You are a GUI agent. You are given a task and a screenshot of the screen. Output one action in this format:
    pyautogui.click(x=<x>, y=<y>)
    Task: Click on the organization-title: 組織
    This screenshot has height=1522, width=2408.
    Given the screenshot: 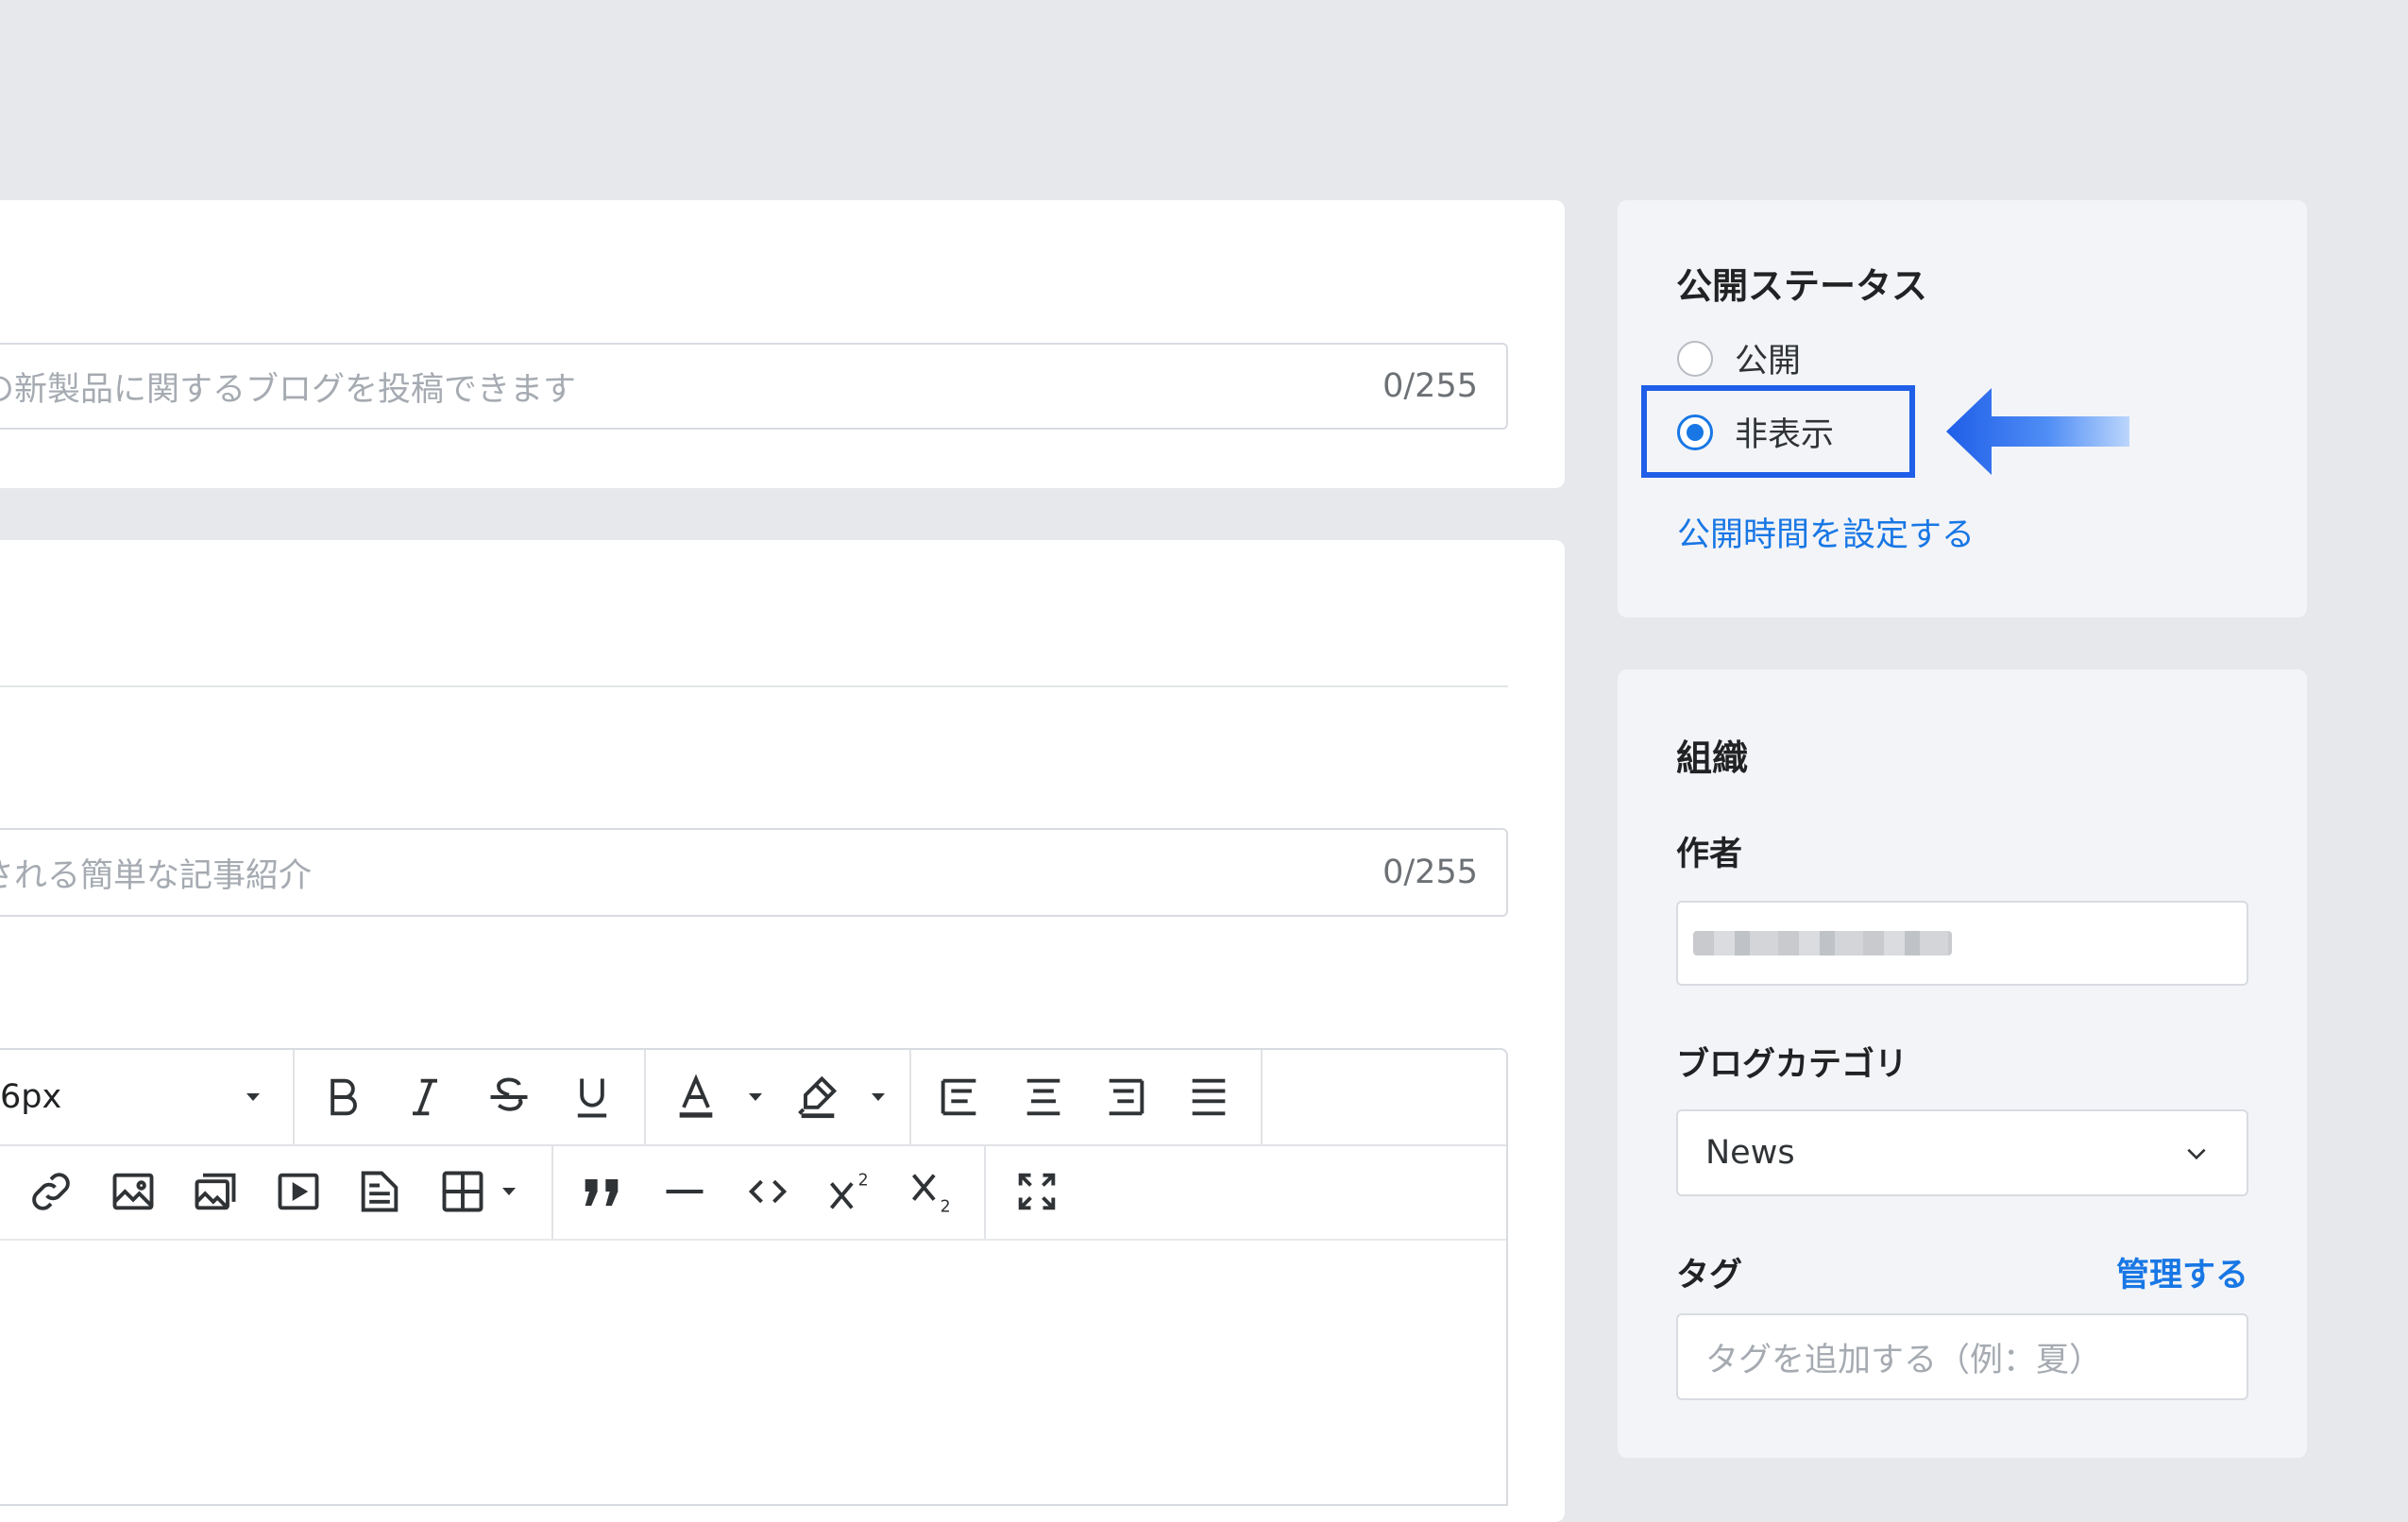 What is the action you would take?
    pyautogui.click(x=1712, y=758)
    